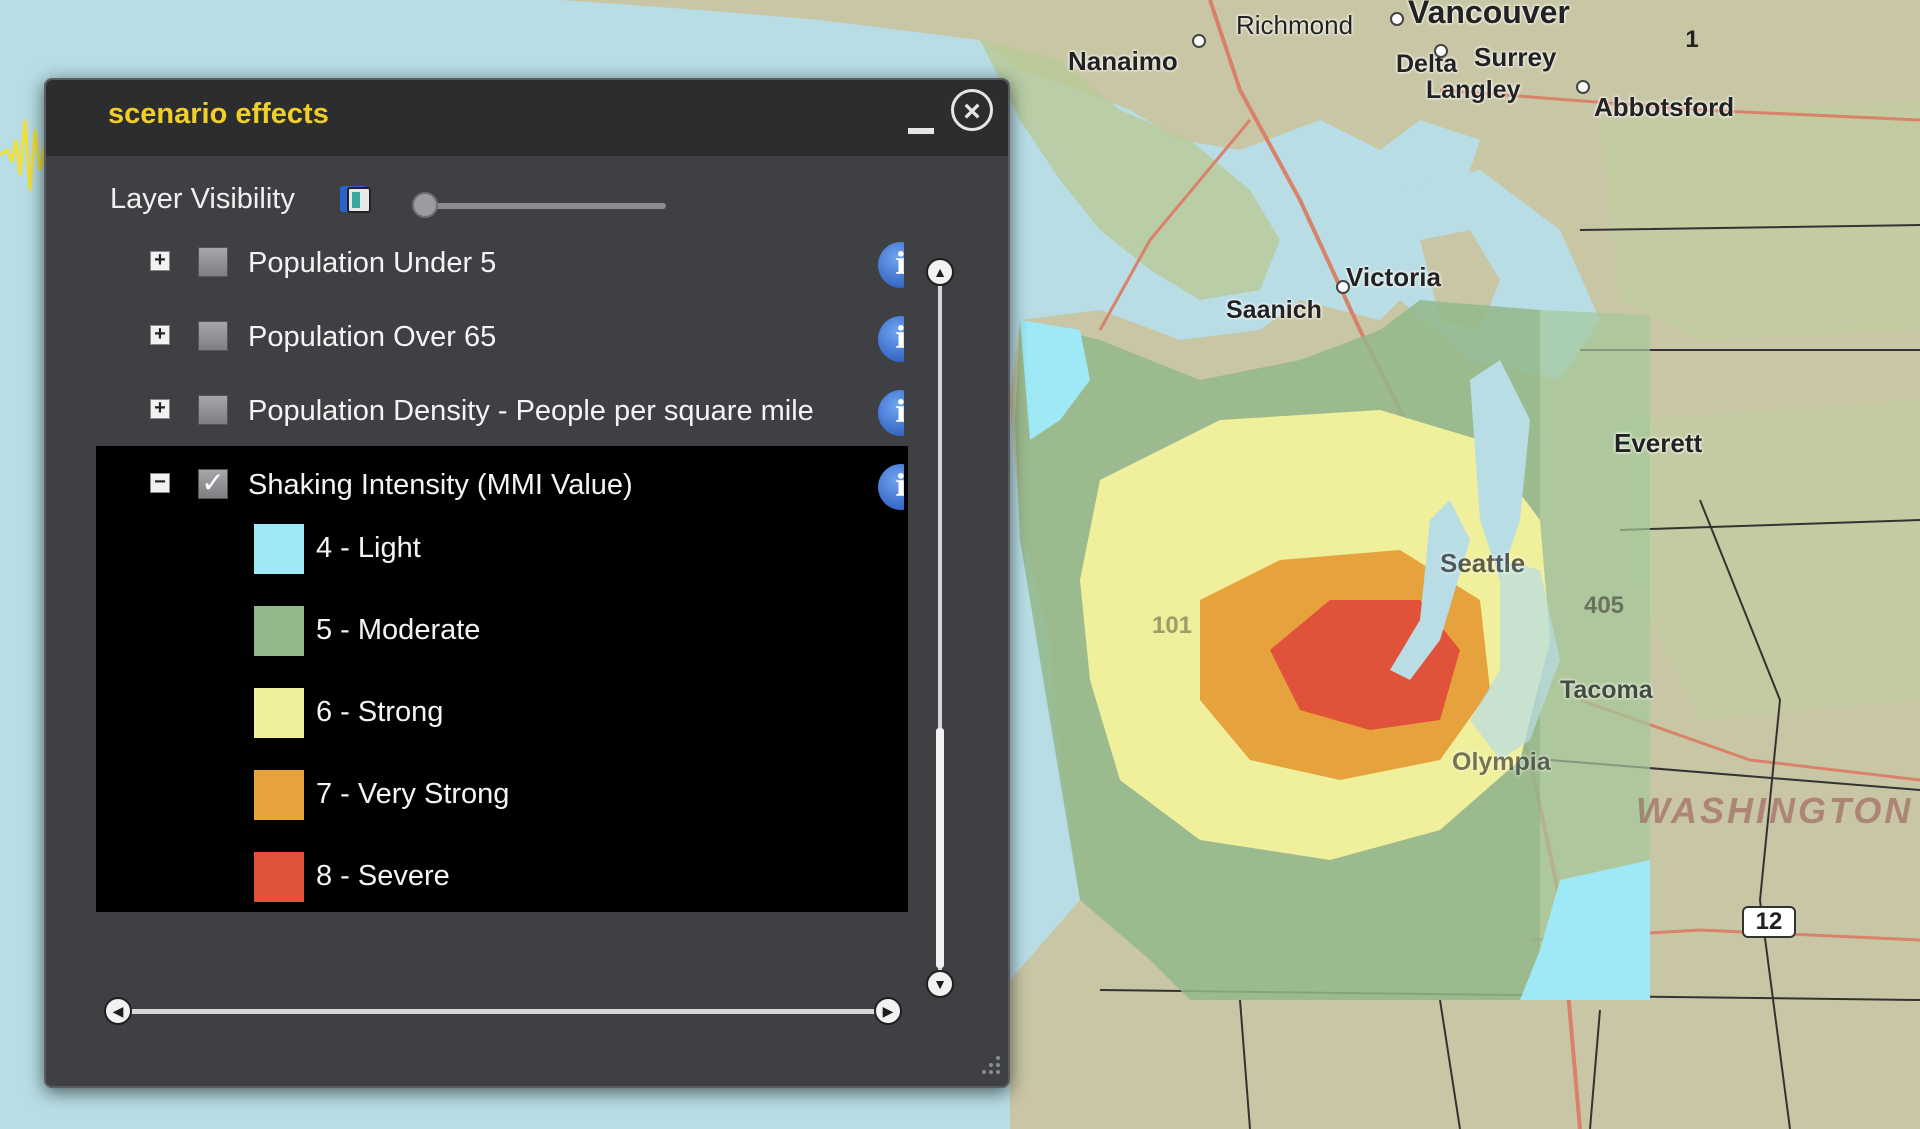  What do you see at coordinates (1473, 90) in the screenshot?
I see `city-label-langley: Langley` at bounding box center [1473, 90].